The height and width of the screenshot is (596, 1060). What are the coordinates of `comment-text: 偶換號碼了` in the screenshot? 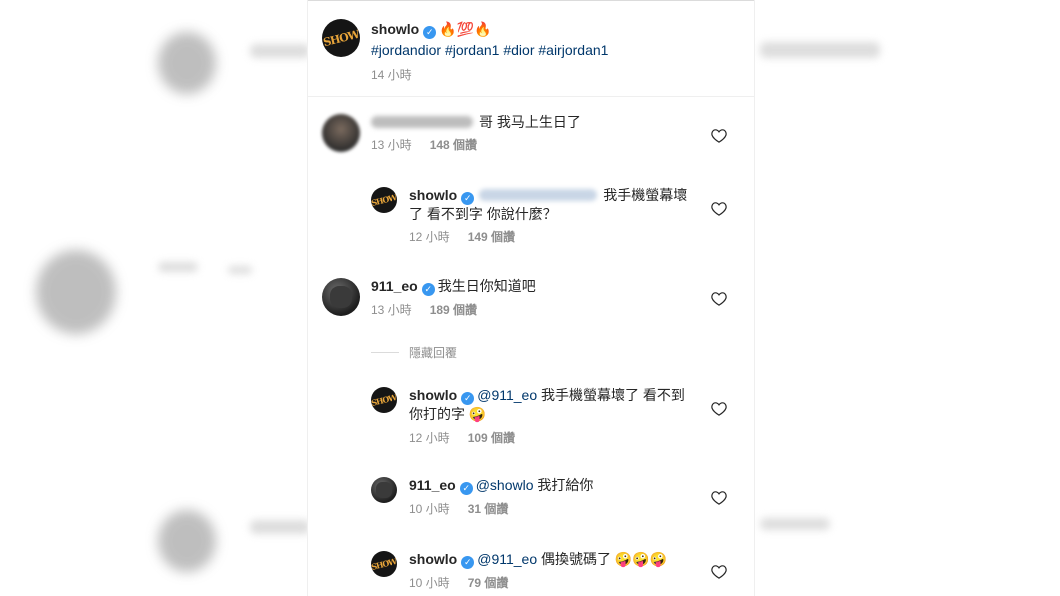 It's located at (576, 559).